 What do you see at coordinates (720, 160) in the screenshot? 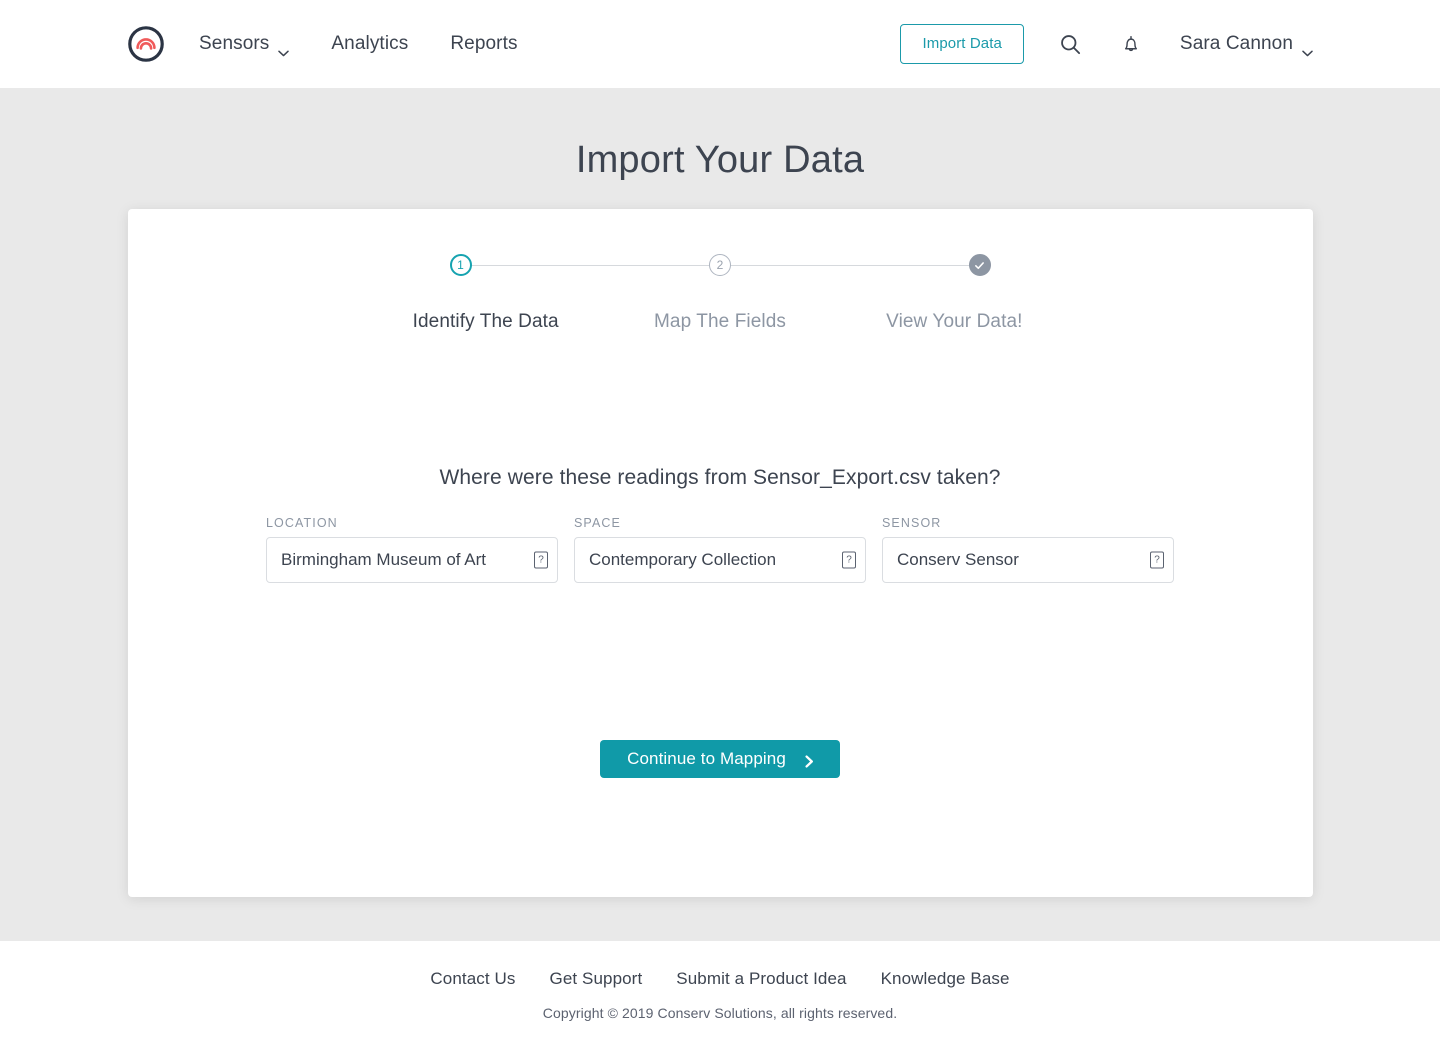
I see `page-title: Import Your Data` at bounding box center [720, 160].